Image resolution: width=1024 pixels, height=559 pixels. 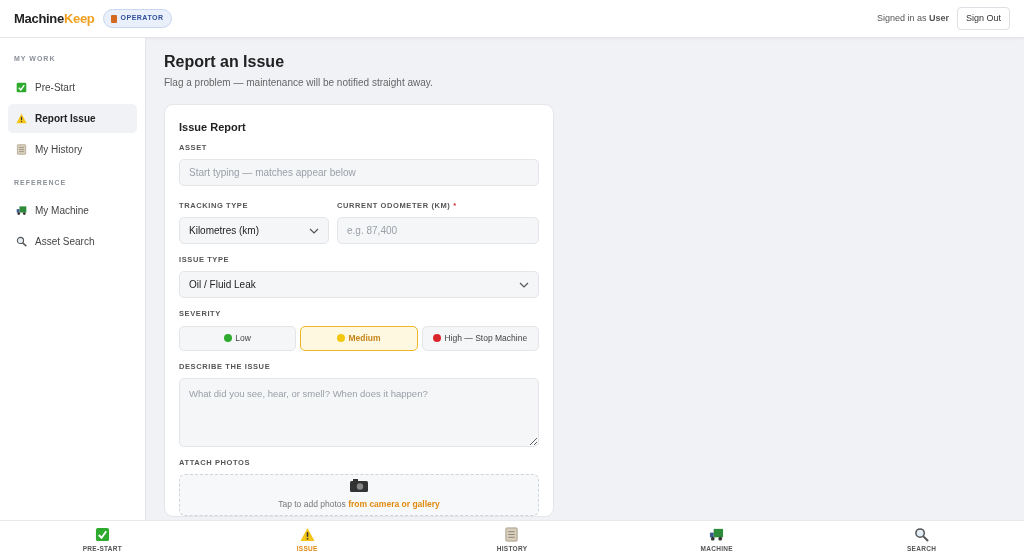 I want to click on severity-option: High — Stop Machine, so click(x=480, y=338).